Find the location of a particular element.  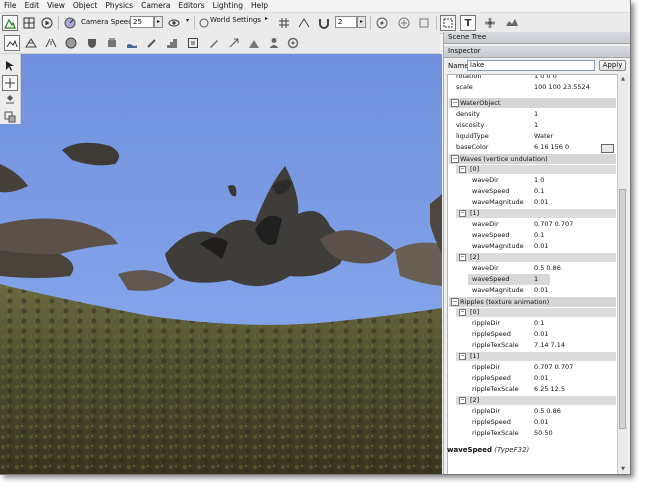

scroll-down-icon: ▼ is located at coordinates (623, 469).